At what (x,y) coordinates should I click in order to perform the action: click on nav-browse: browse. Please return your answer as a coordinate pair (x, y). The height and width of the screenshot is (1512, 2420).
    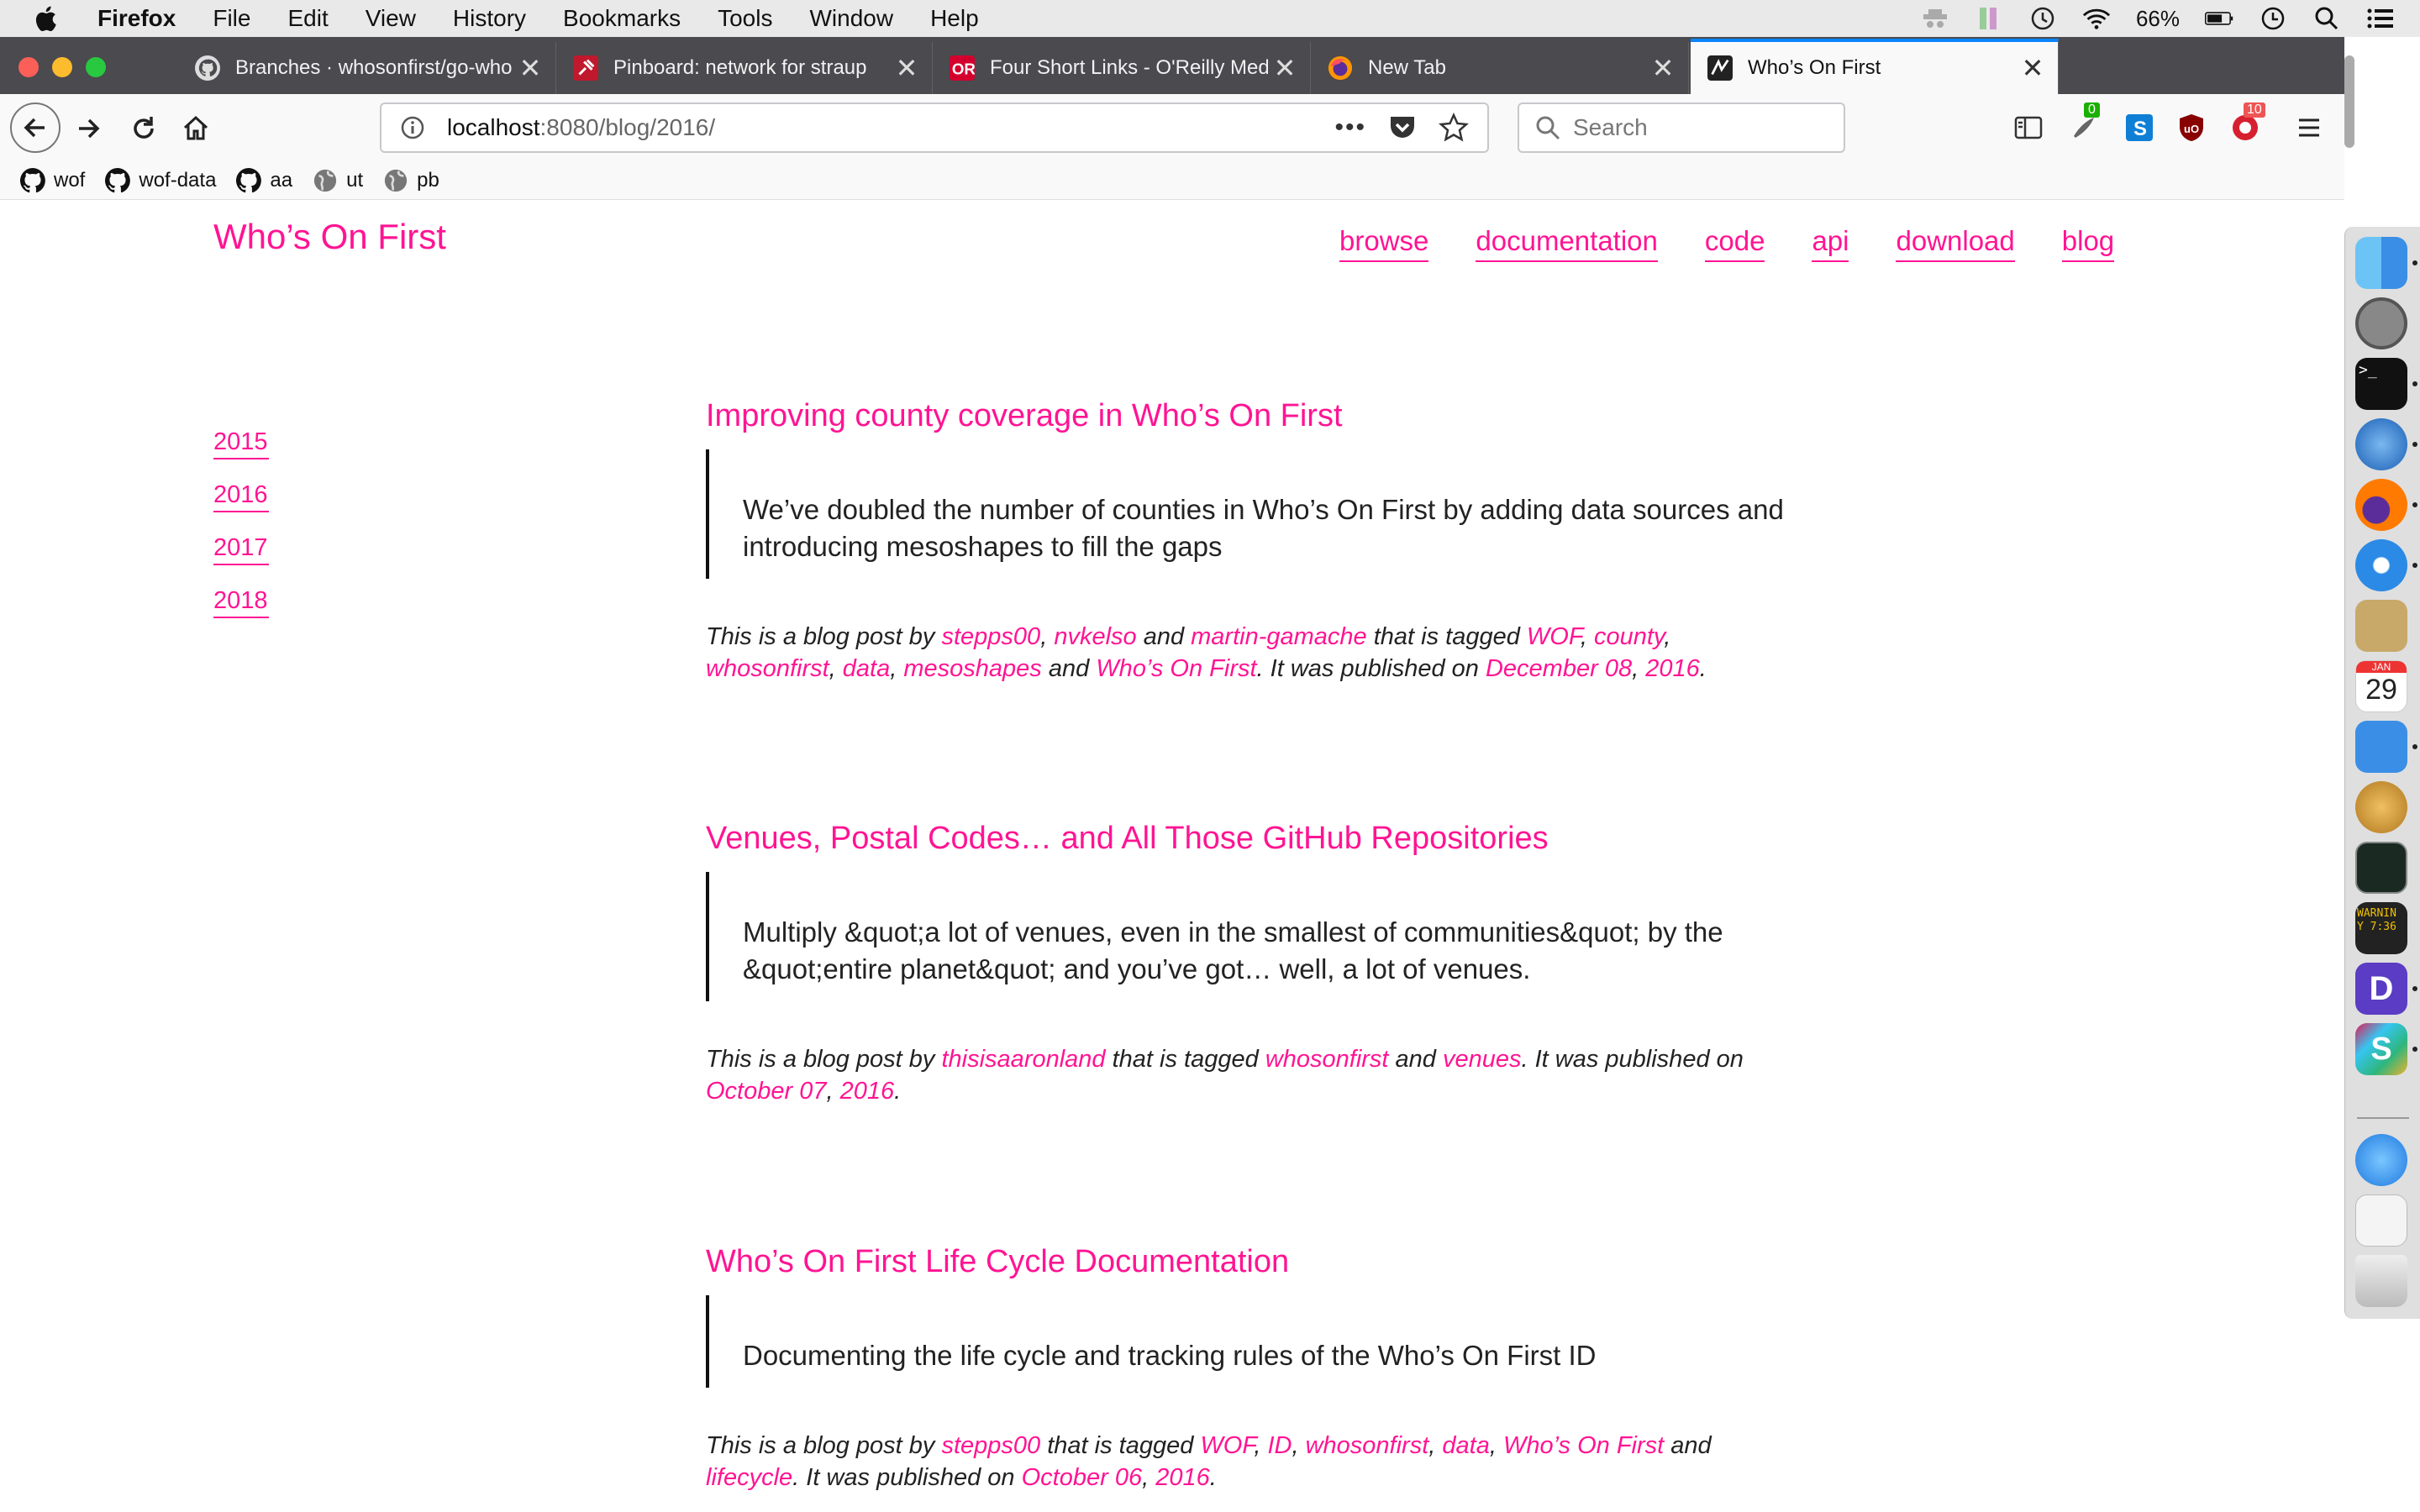
    Looking at the image, I should click on (1384, 243).